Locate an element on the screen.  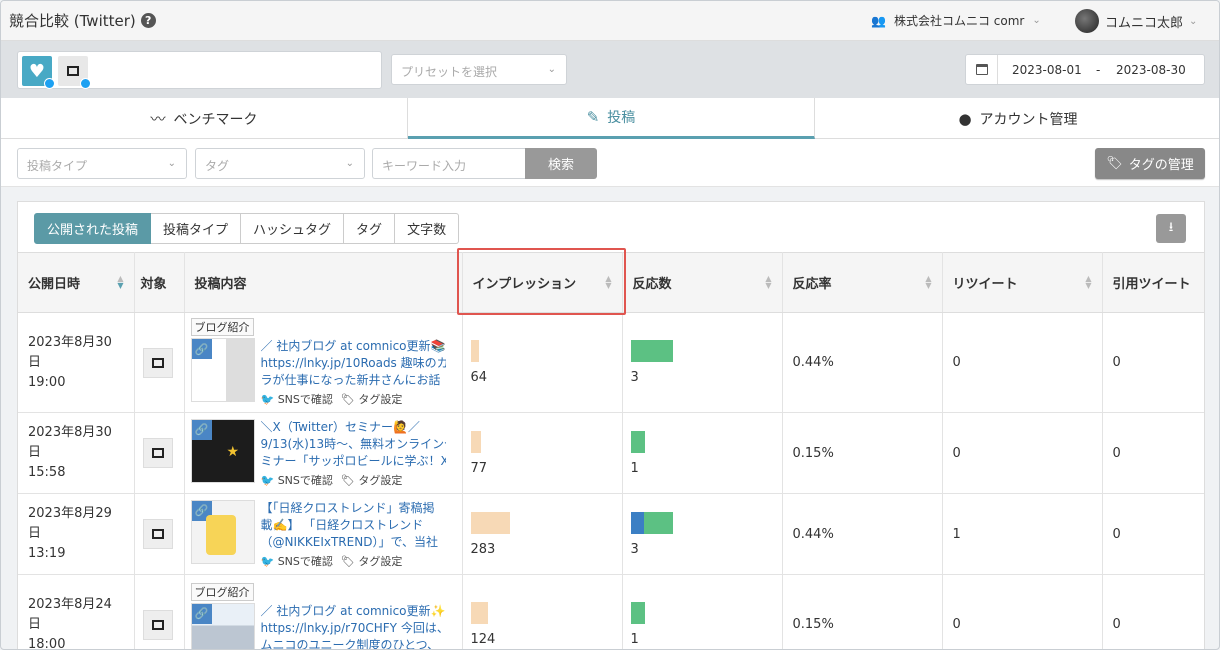
subtab-published: 公開された投稿 is located at coordinates (93, 228).